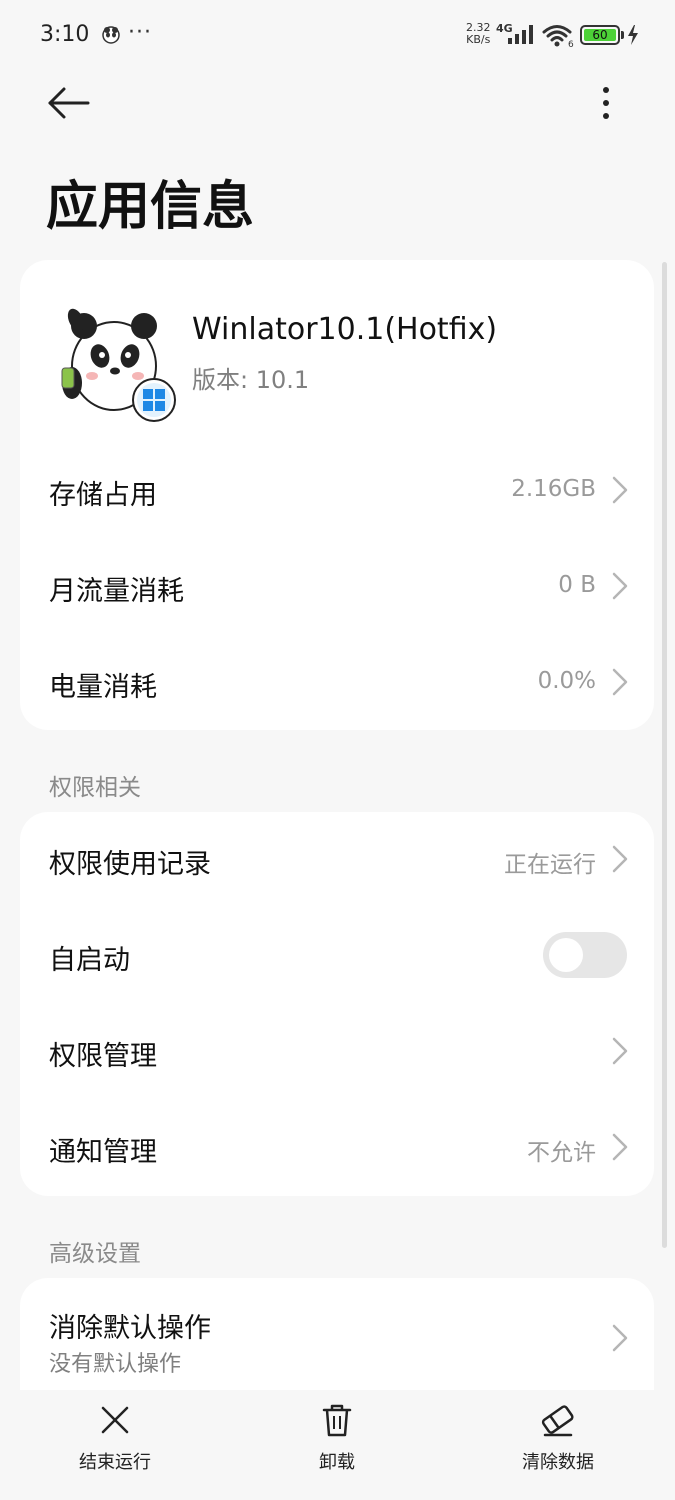 The height and width of the screenshot is (1500, 675). Describe the element at coordinates (115, 1438) in the screenshot. I see `force-stop-button: 结束运行` at that location.